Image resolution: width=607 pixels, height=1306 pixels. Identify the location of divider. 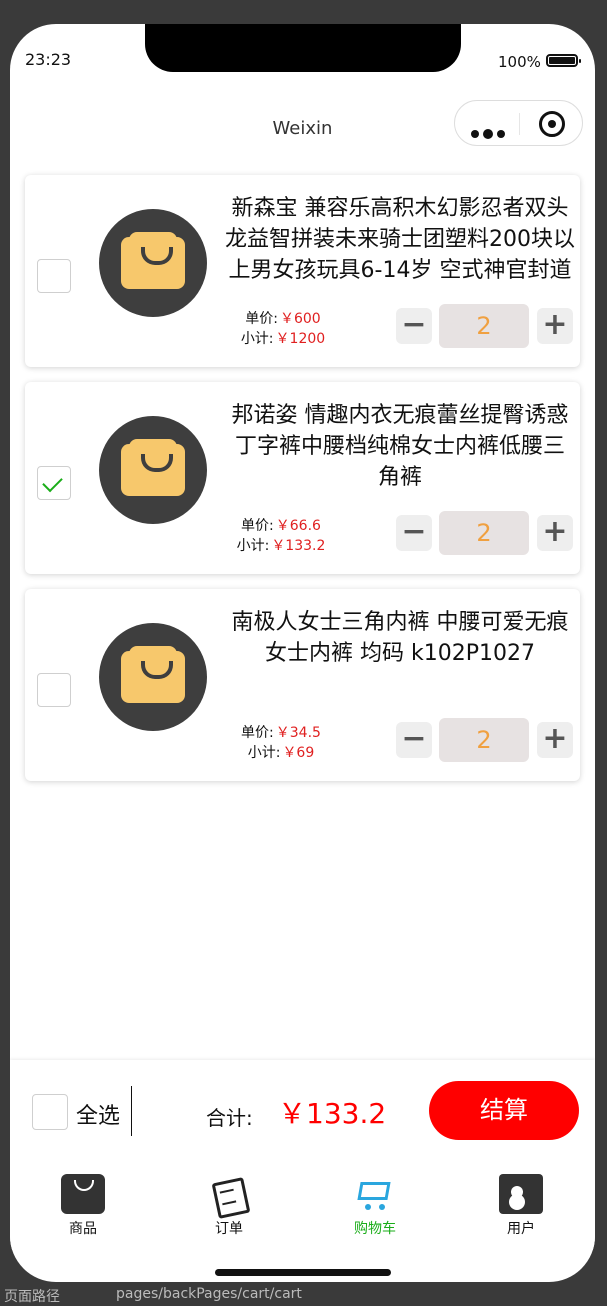
(131, 1111).